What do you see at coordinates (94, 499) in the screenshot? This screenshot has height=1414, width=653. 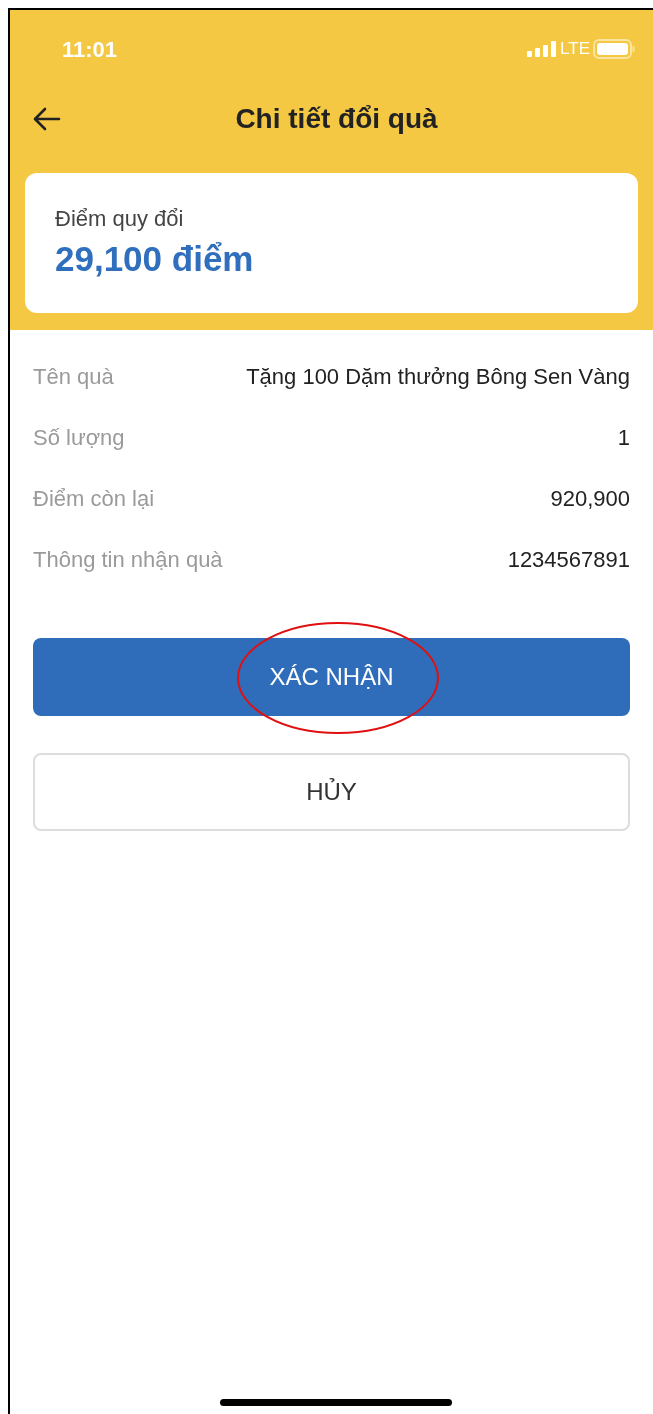 I see `detail-label: Điểm còn lại` at bounding box center [94, 499].